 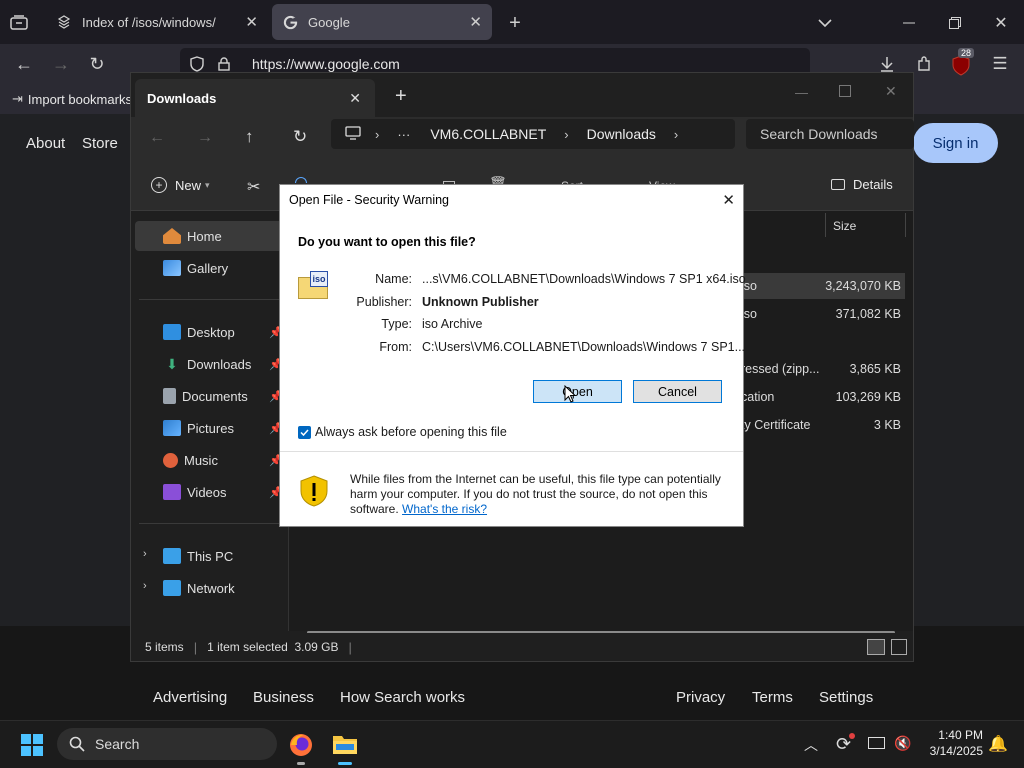 I want to click on minimize-icon: —, so click(x=801, y=92).